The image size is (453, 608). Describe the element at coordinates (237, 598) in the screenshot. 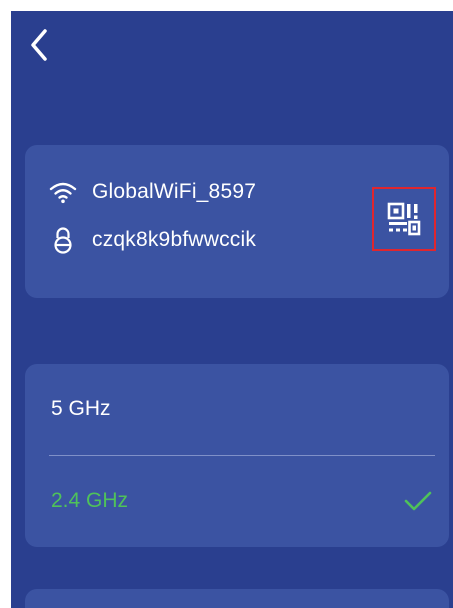

I see `settings-card-partial` at that location.